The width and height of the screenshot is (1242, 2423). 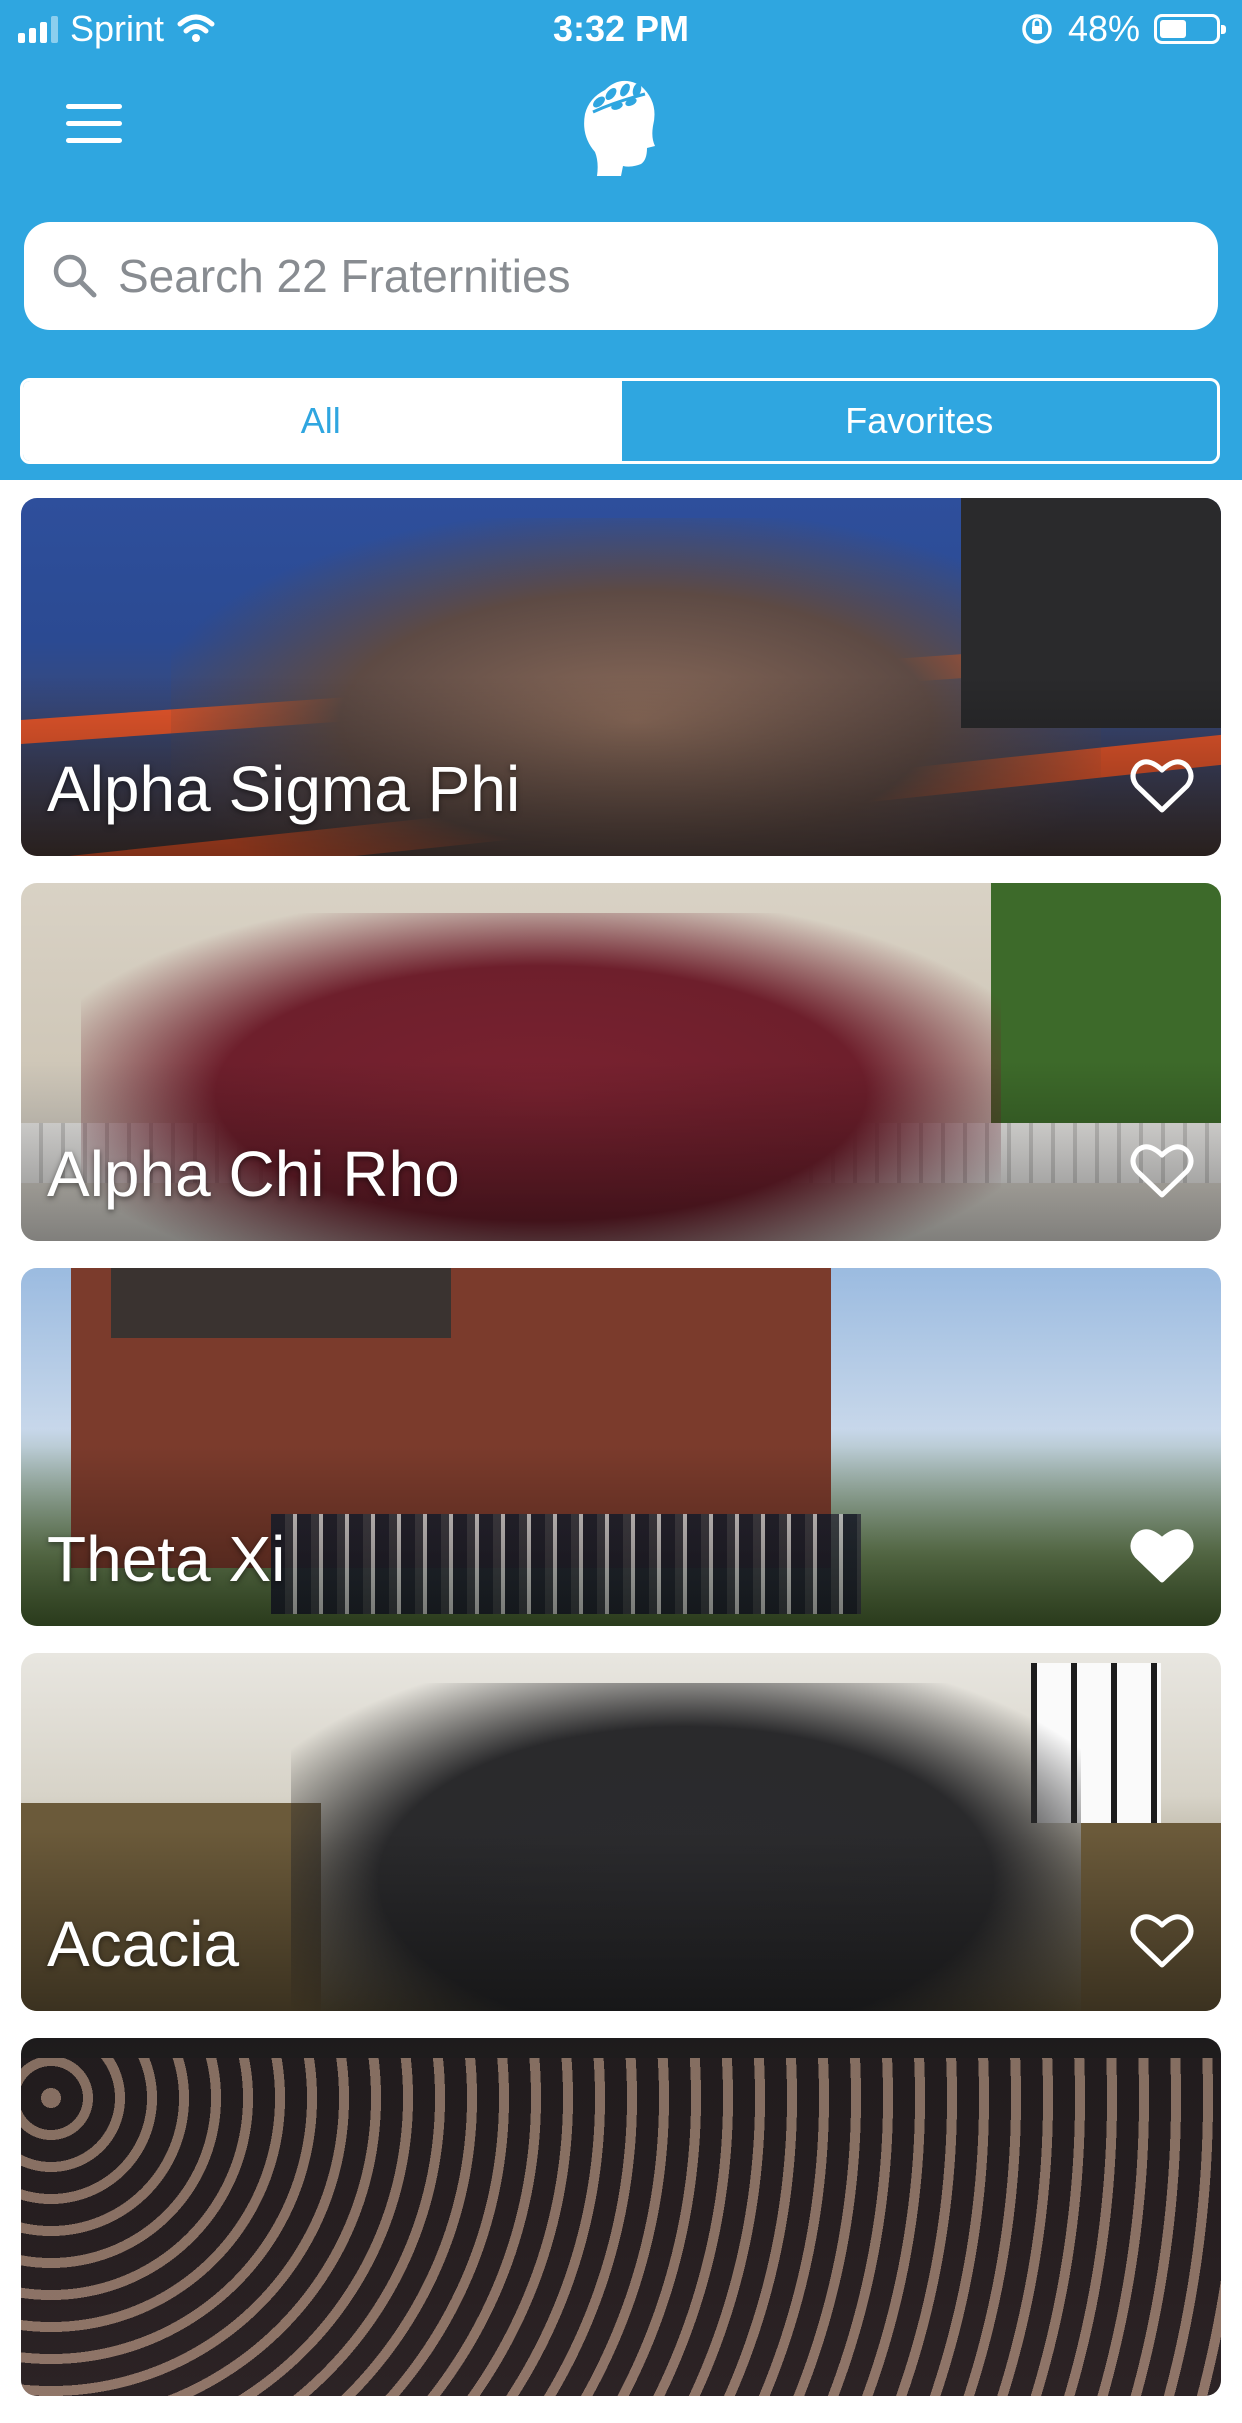 I want to click on hamburger-menu-icon, so click(x=94, y=124).